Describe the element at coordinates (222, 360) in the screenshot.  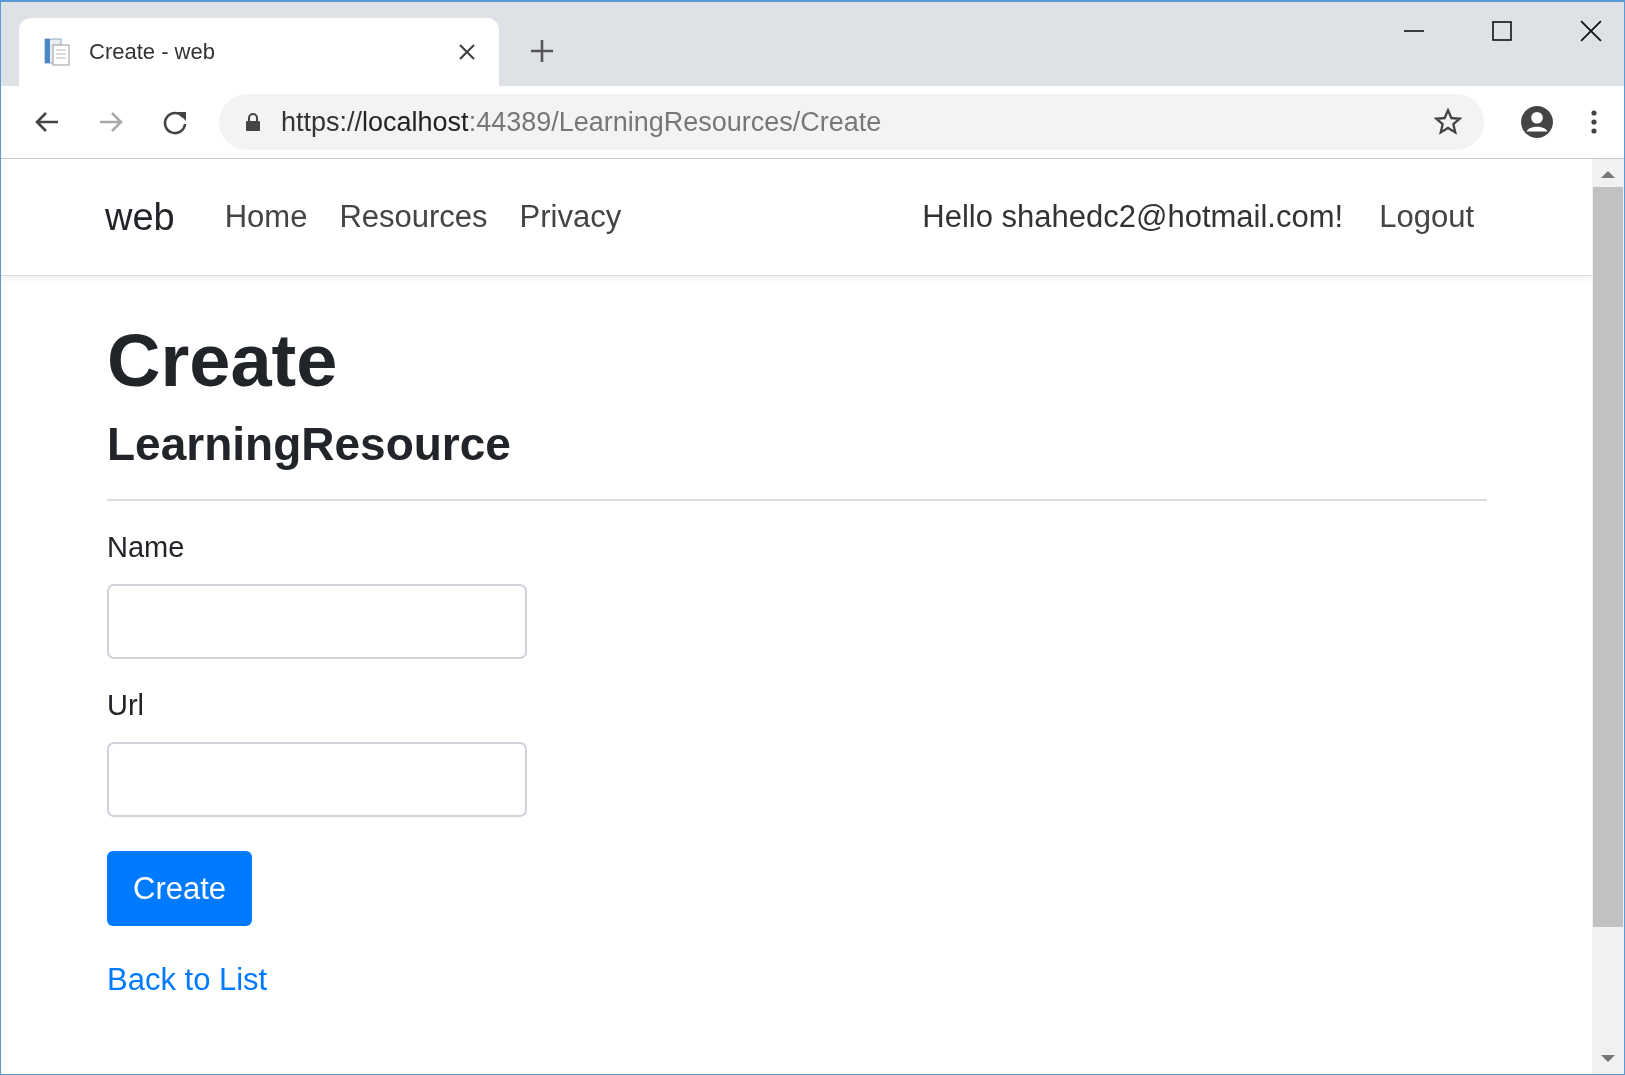
I see `page-title: Create` at that location.